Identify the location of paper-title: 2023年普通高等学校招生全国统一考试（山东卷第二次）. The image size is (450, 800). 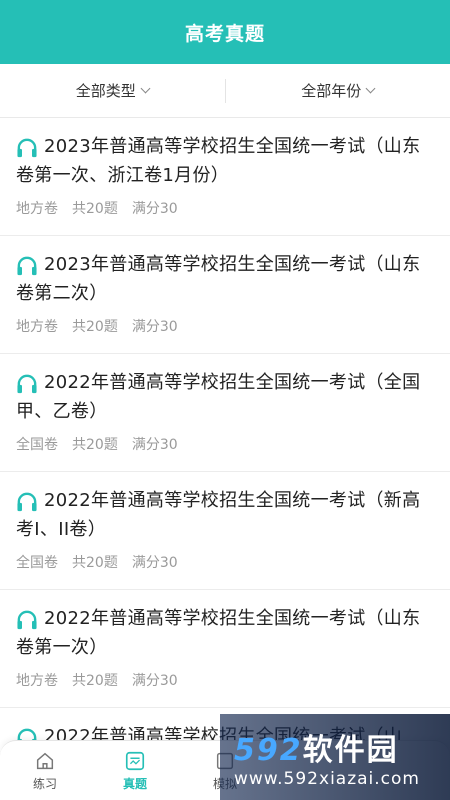
(218, 279).